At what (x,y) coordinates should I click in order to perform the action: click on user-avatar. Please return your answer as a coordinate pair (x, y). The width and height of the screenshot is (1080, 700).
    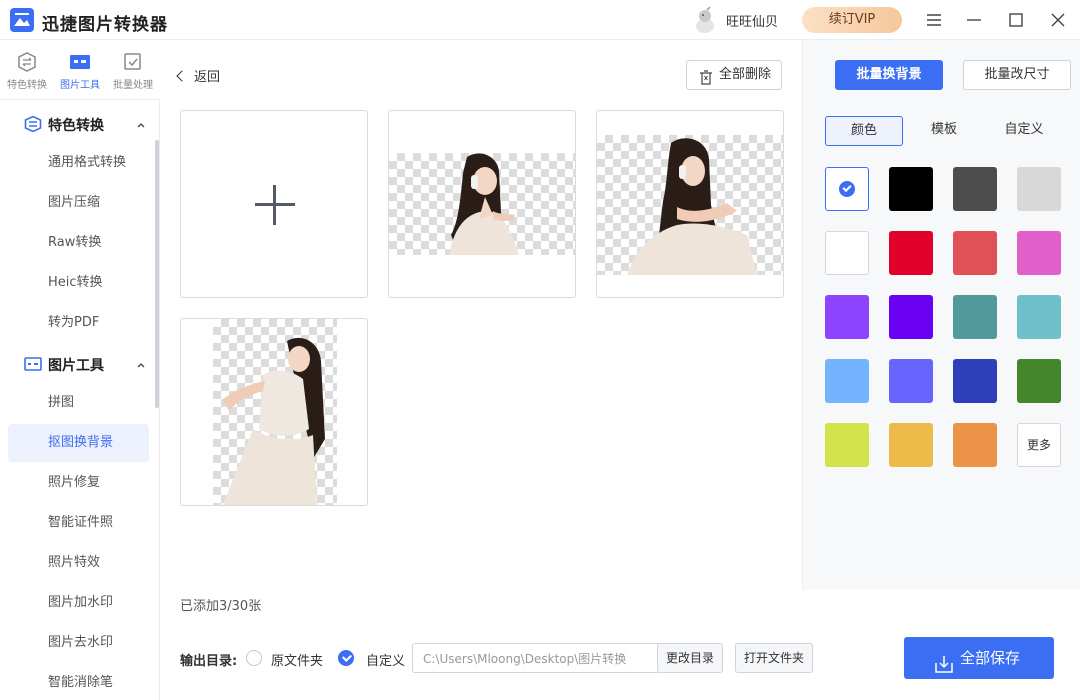
    Looking at the image, I should click on (705, 20).